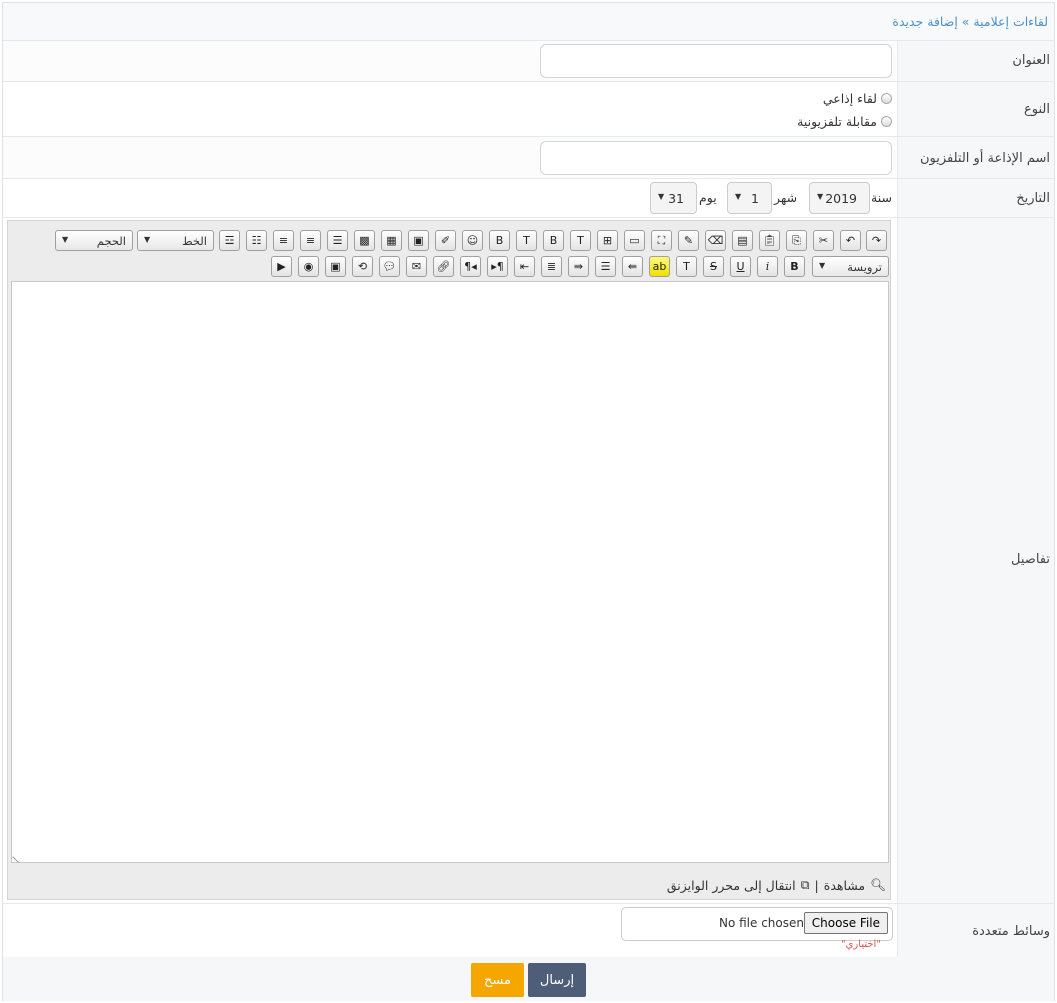 The width and height of the screenshot is (1057, 1003). What do you see at coordinates (1011, 931) in the screenshot?
I see `media-label: وسائط متعددة` at bounding box center [1011, 931].